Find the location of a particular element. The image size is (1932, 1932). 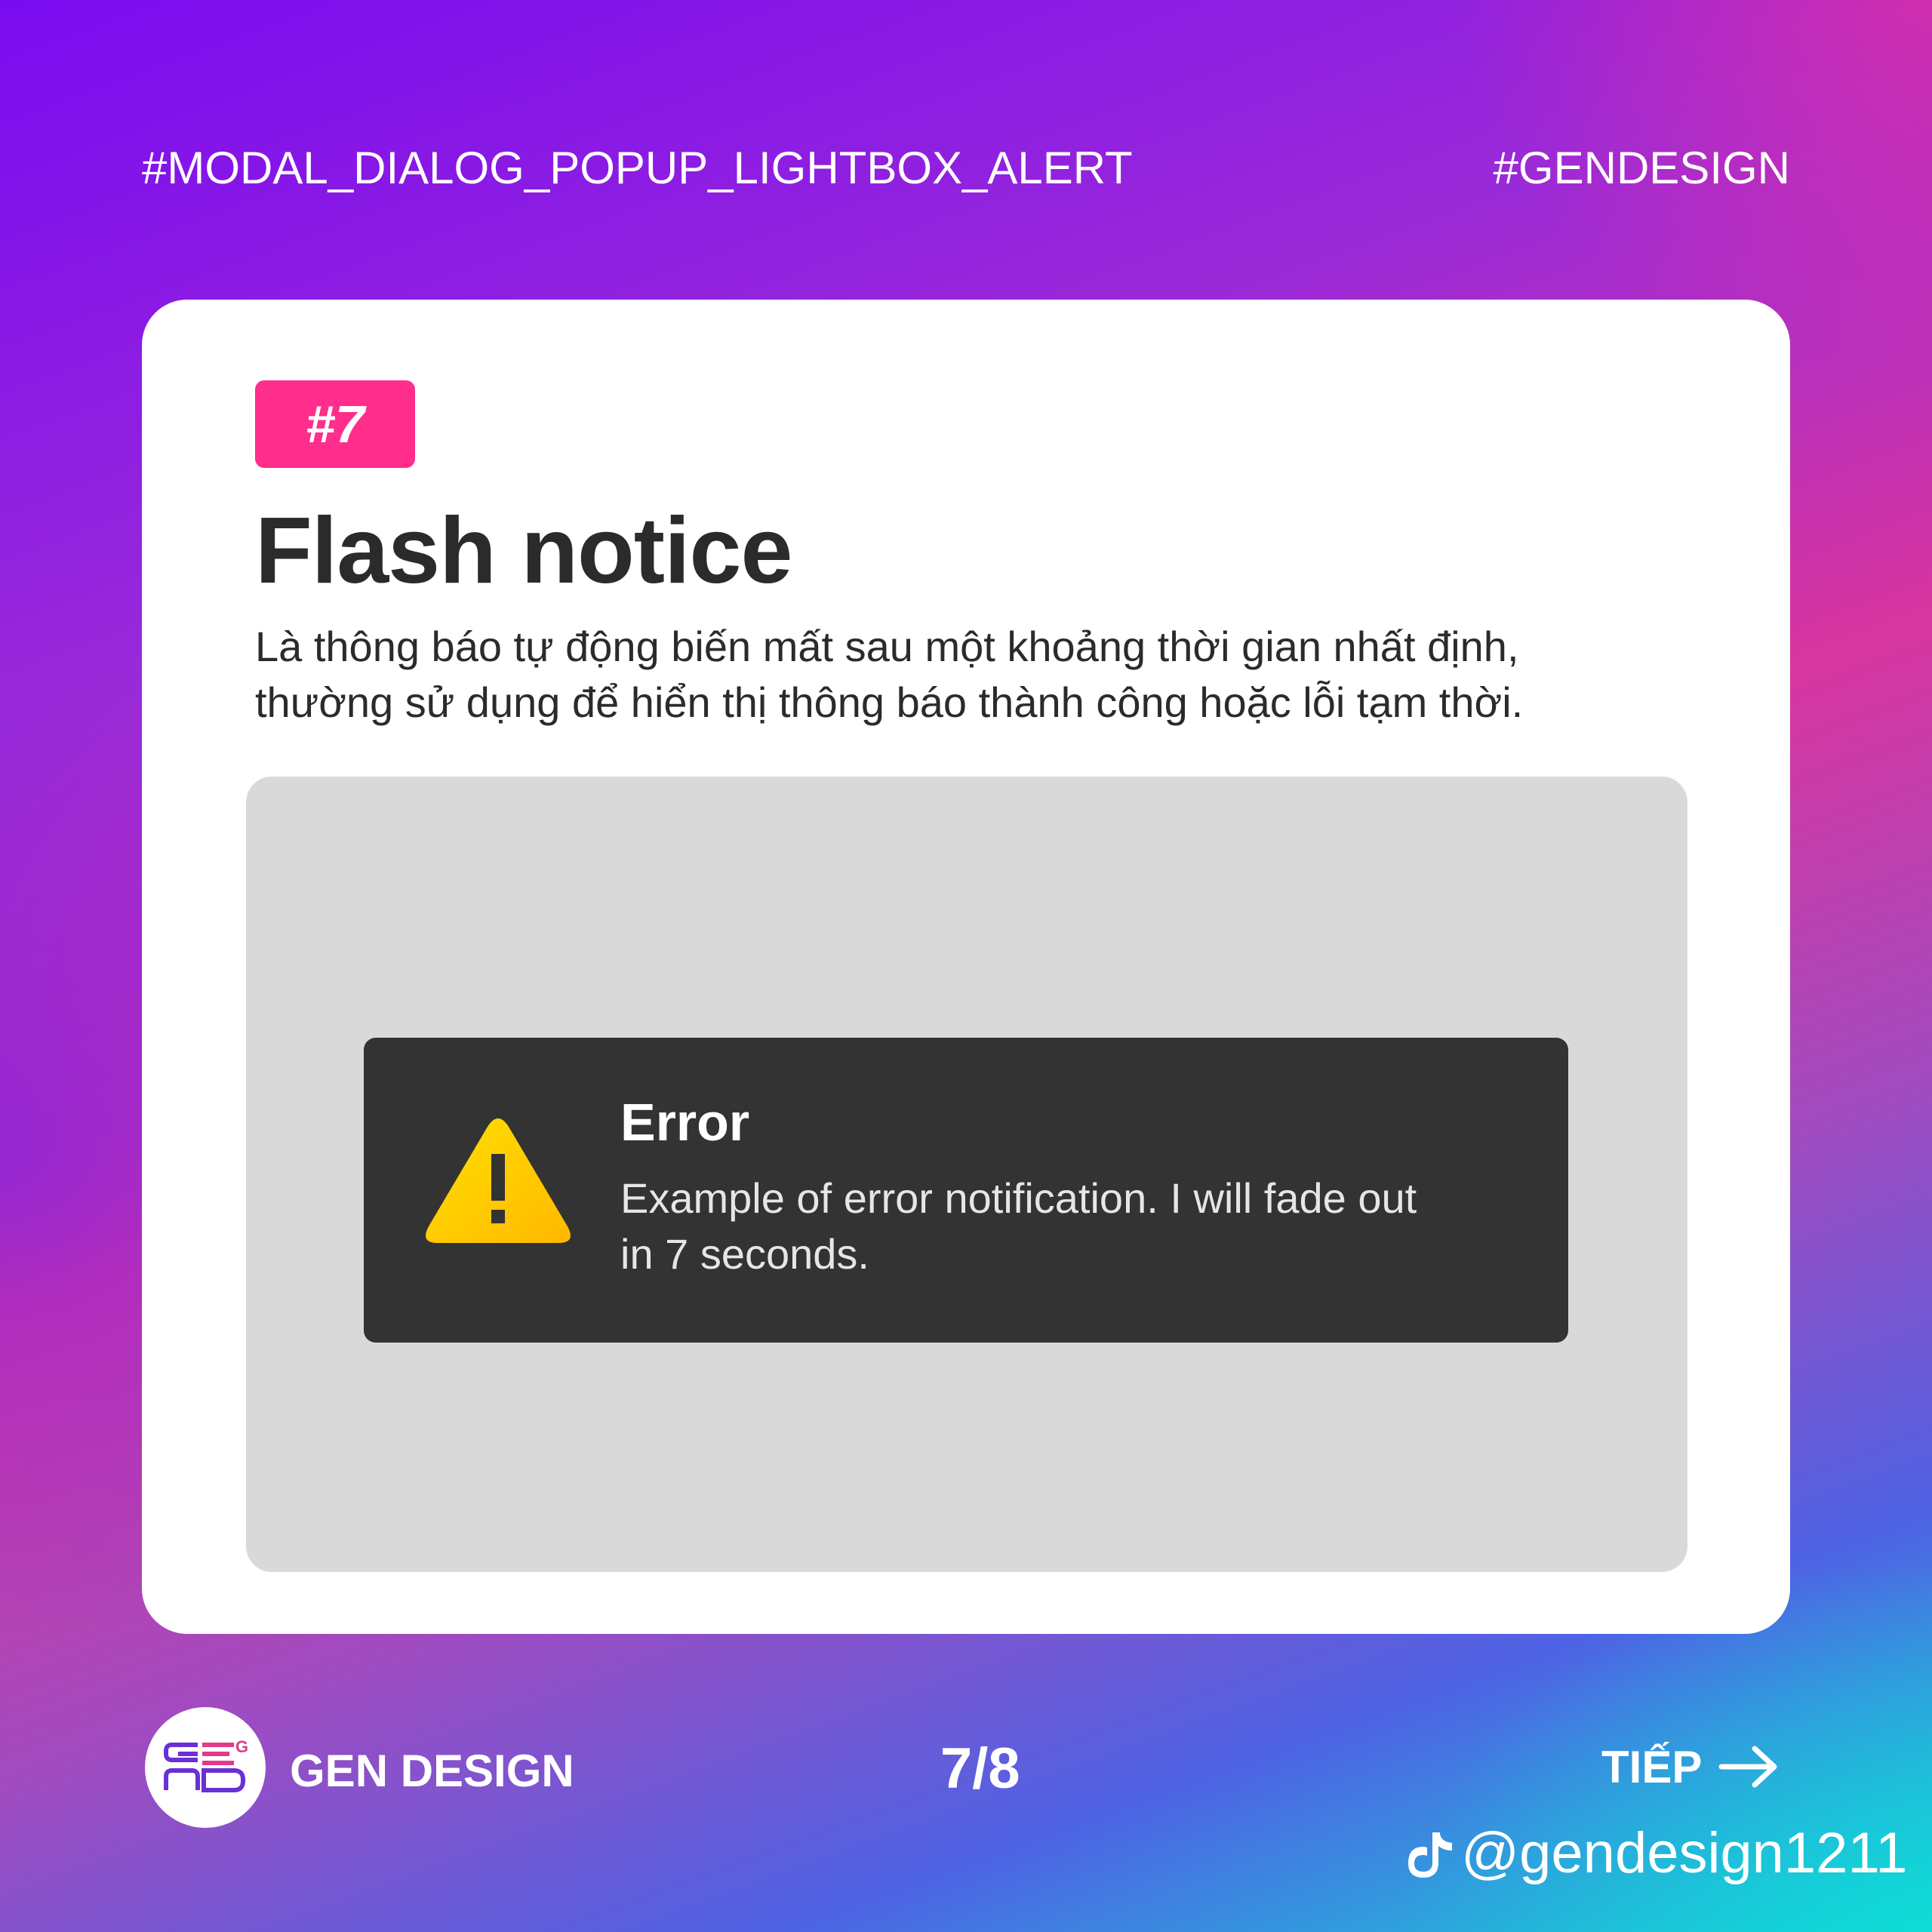

next-button: TIẾP is located at coordinates (1690, 1766).